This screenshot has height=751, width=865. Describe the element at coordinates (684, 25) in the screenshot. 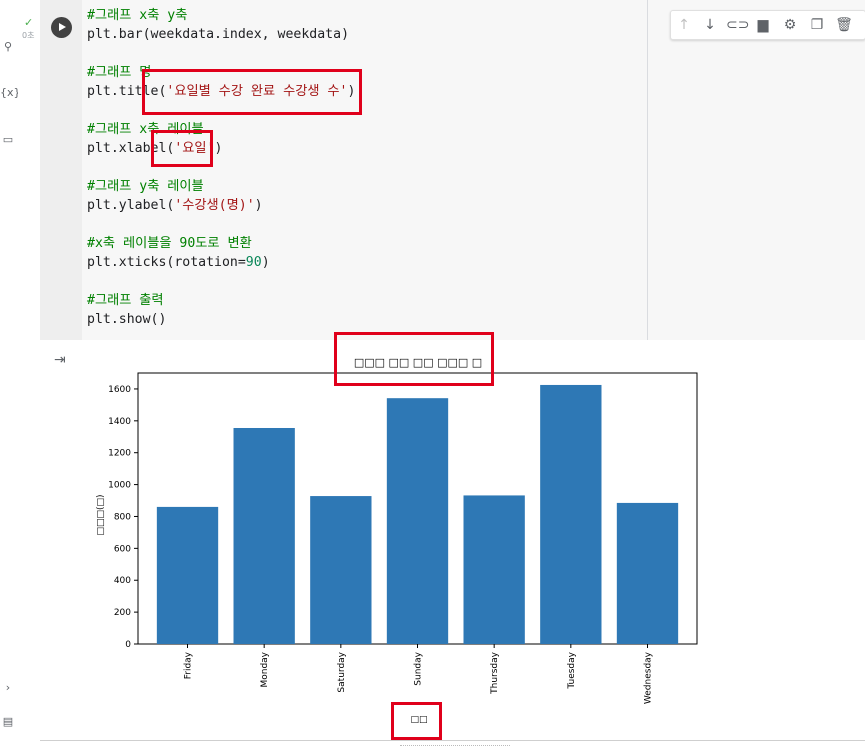

I see `arrow-up-icon: ↑` at that location.